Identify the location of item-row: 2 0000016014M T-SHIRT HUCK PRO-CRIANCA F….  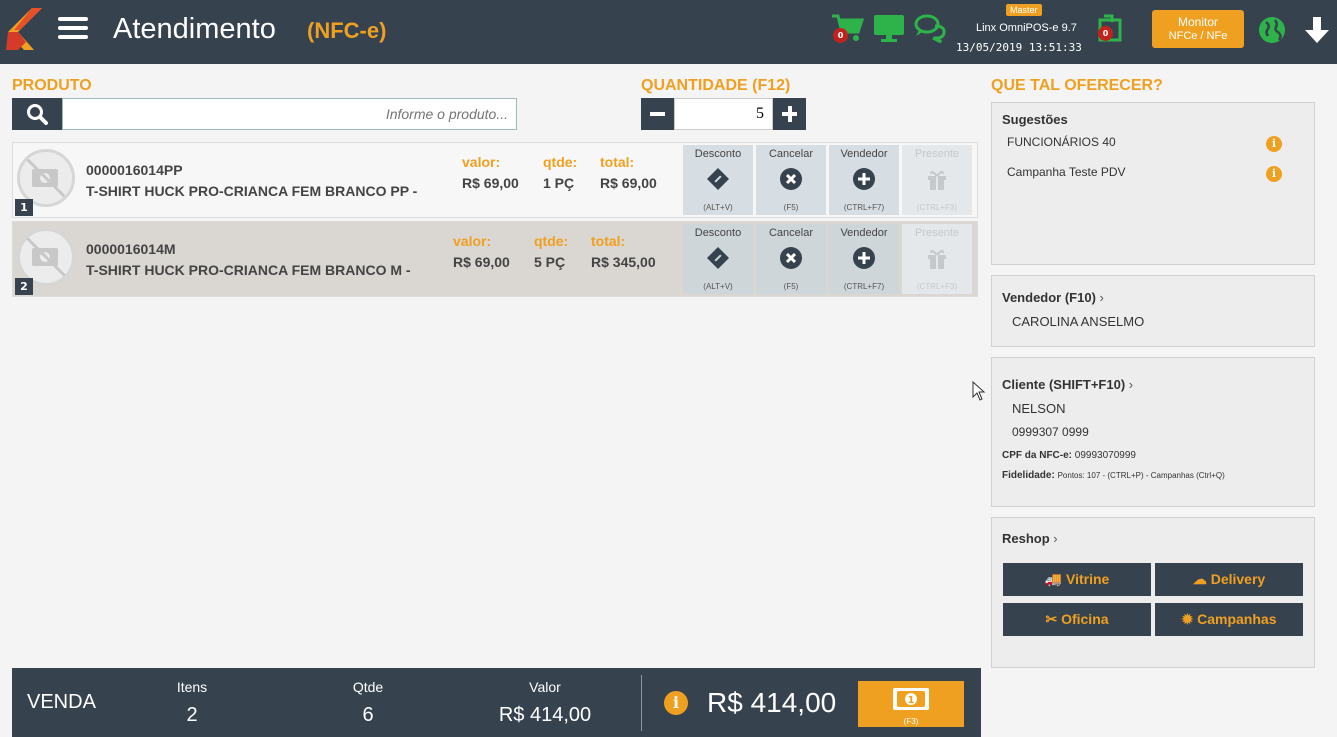
(495, 259).